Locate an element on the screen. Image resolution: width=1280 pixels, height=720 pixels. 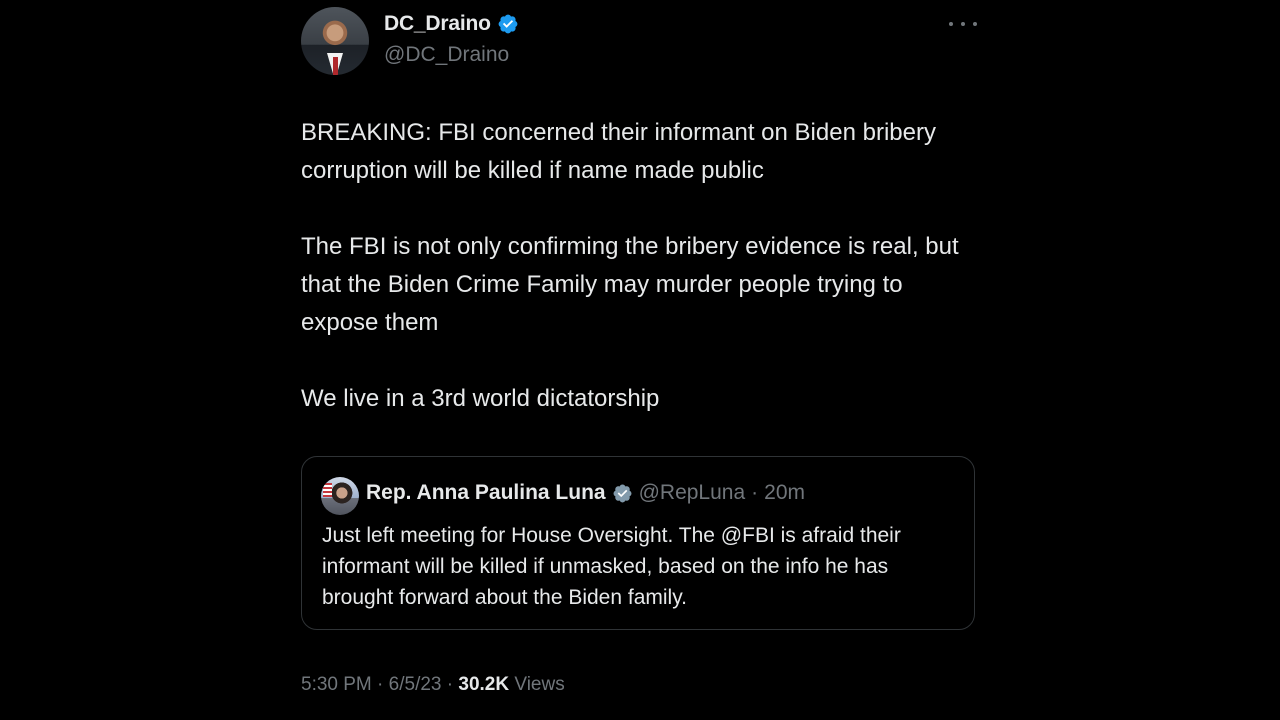
tweet-meta: 5:30 PM · 6/5/23 · 30.2K Views is located at coordinates (433, 685).